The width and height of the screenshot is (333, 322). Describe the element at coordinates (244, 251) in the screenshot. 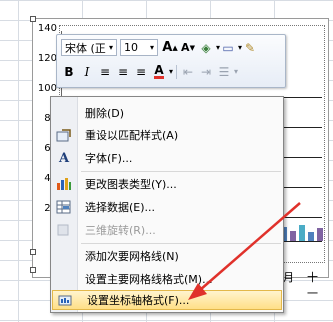

I see `annotation-arrow` at that location.